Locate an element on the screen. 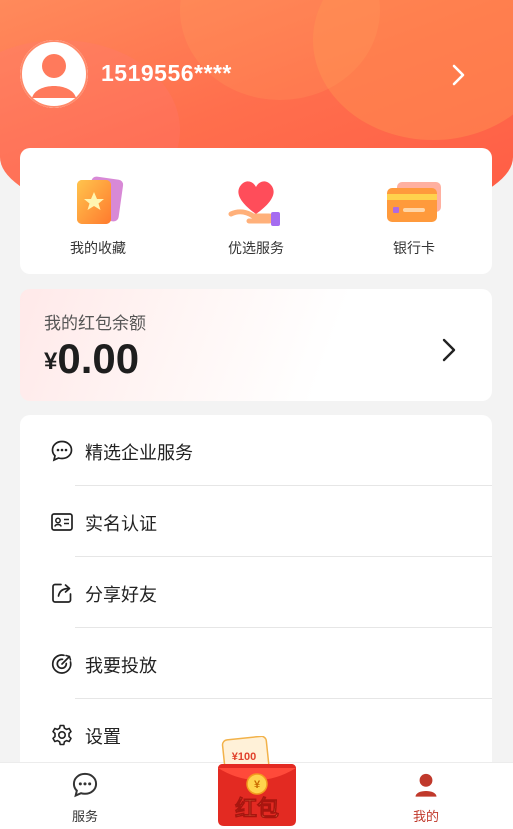 The width and height of the screenshot is (513, 829). gear-icon is located at coordinates (62, 735).